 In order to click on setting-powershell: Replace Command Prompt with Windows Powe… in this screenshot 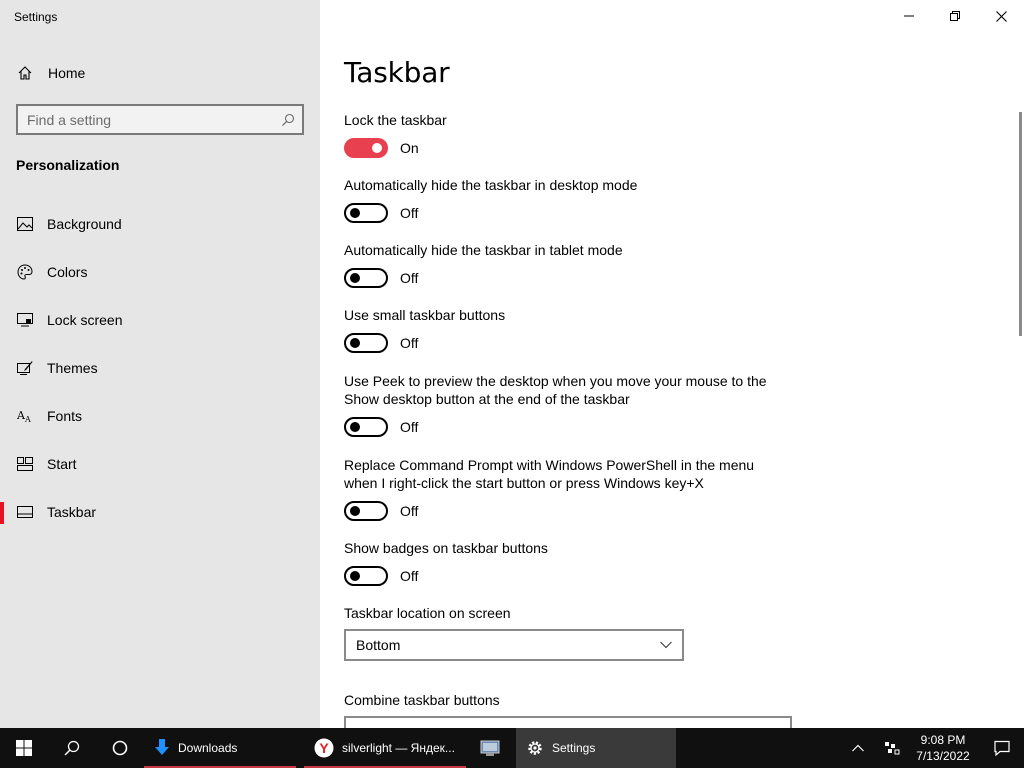, I will do `click(559, 488)`.